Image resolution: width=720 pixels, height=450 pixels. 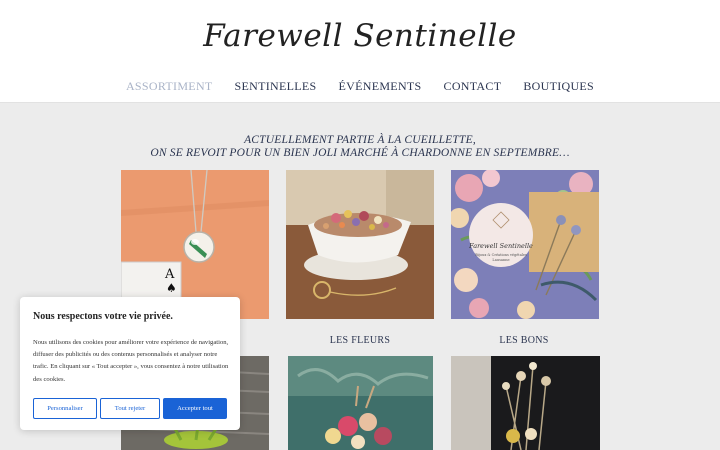 I want to click on label-city: Lausanne, so click(x=500, y=260).